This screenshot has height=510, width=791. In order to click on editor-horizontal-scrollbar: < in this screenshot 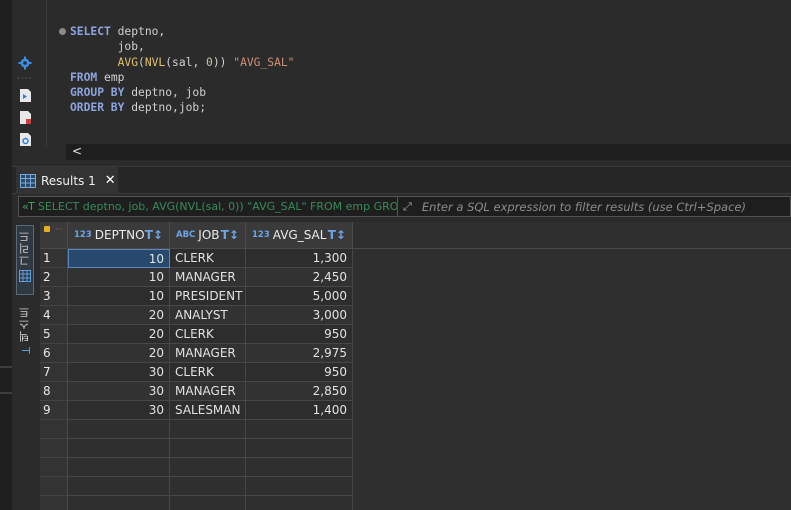, I will do `click(428, 152)`.